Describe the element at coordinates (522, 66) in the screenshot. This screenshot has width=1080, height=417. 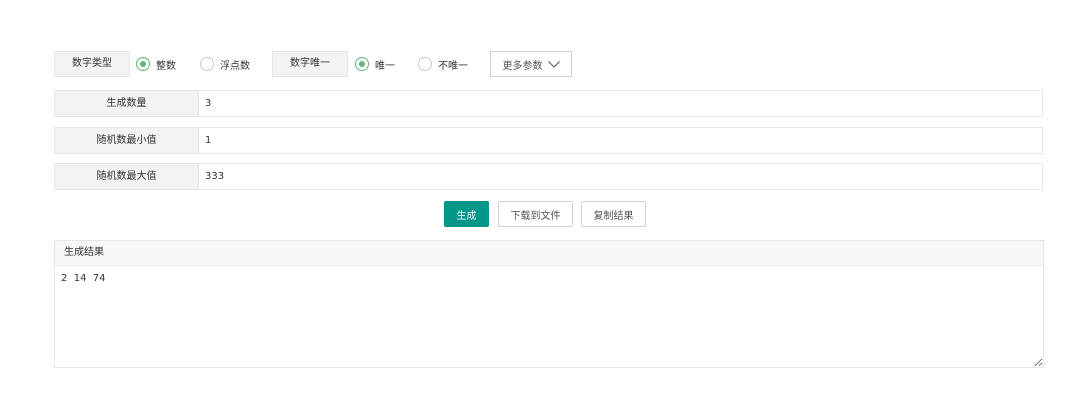
I see `more-params-label: 更多参数` at that location.